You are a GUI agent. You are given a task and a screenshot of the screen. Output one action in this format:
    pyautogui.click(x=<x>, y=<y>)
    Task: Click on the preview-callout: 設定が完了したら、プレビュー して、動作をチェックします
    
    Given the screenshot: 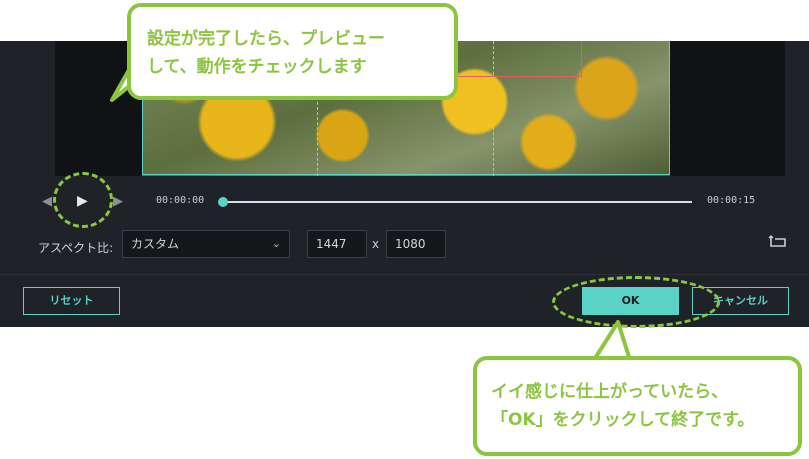 What is the action you would take?
    pyautogui.click(x=292, y=51)
    